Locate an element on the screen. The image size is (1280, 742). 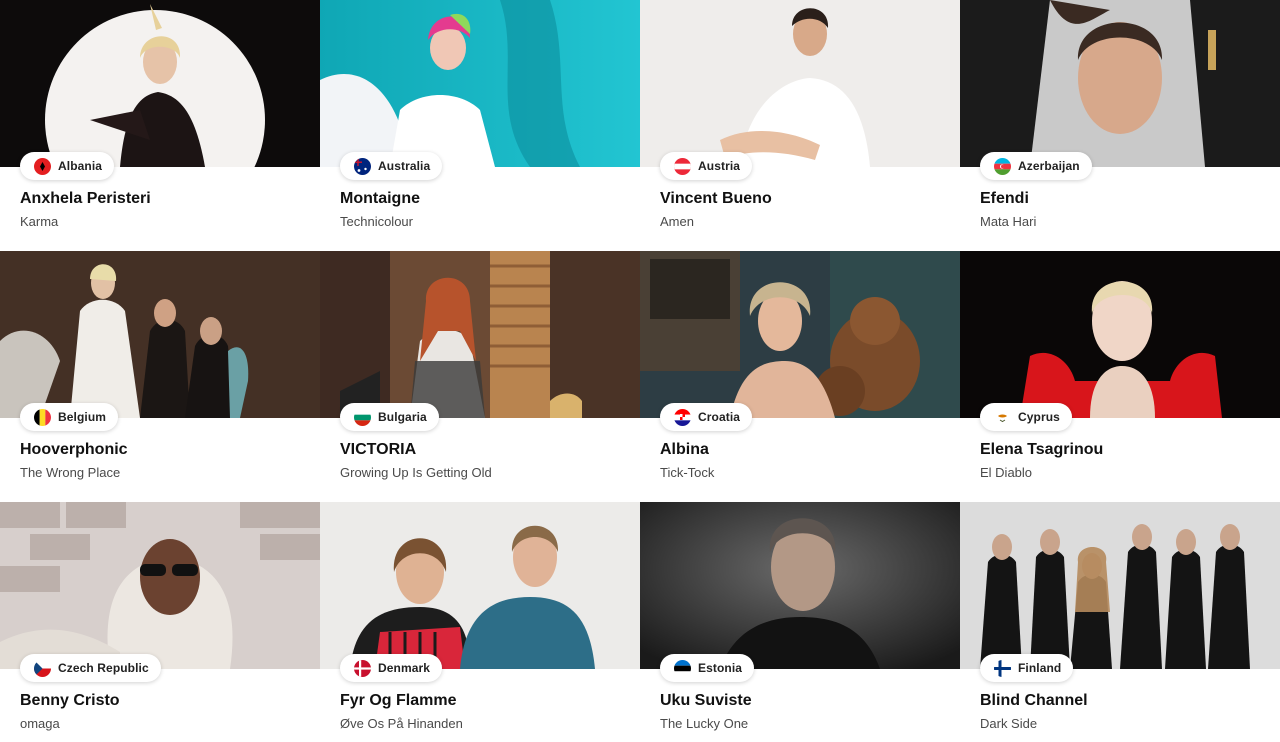
artist-name: Anxhela Peristeri is located at coordinates (85, 198).